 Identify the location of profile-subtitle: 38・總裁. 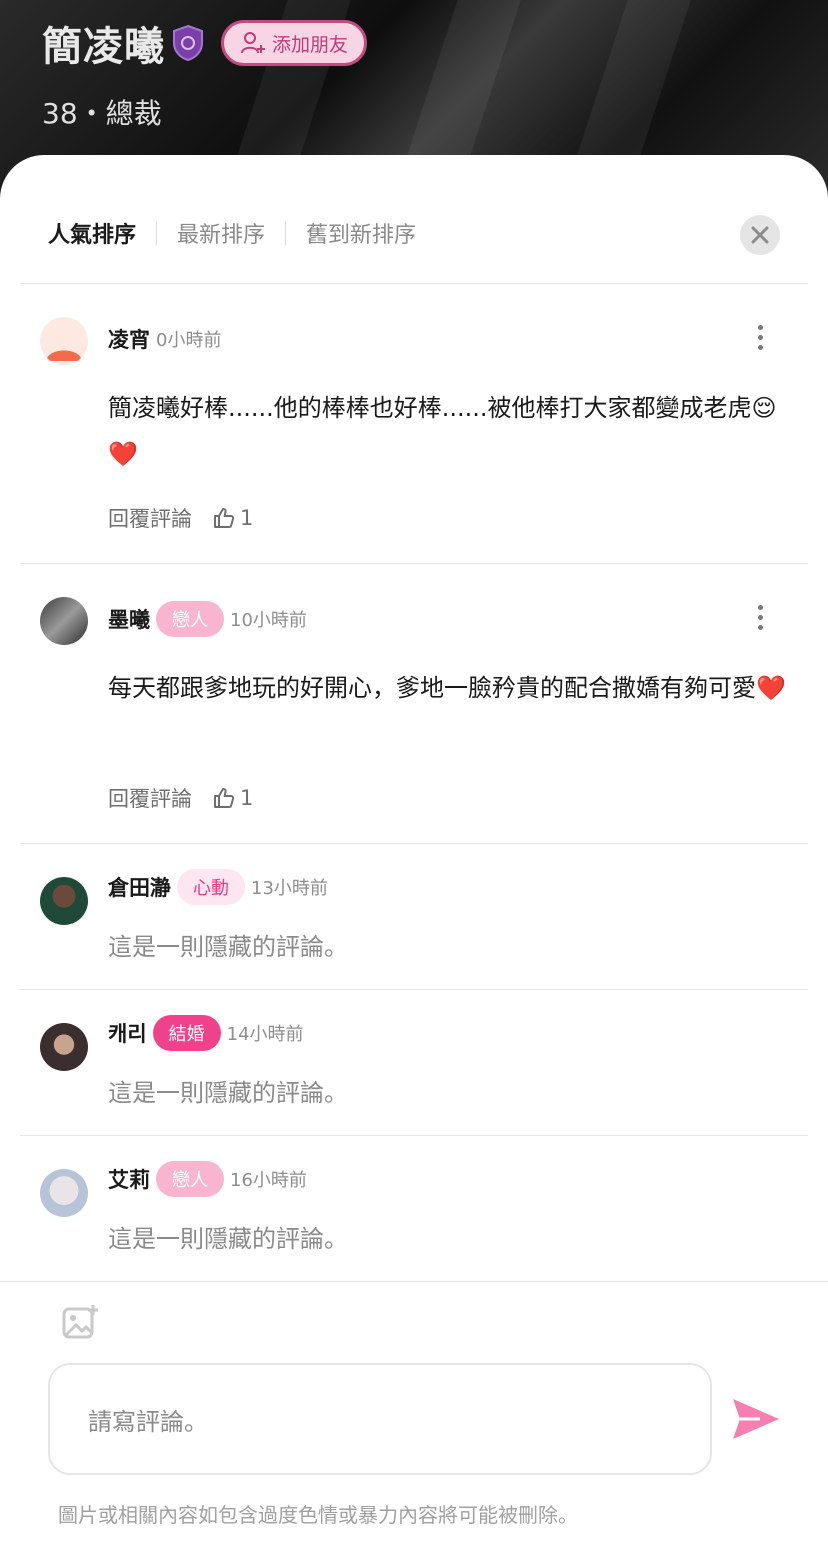
(102, 113).